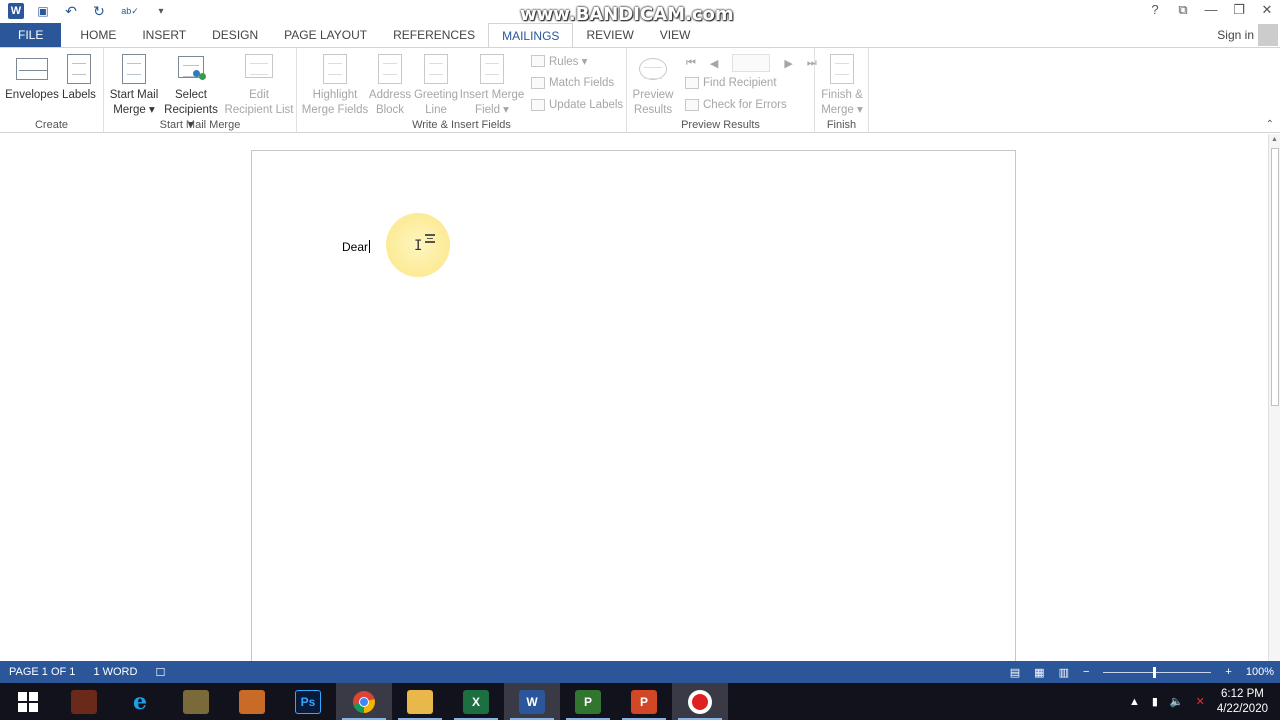 Image resolution: width=1280 pixels, height=720 pixels. I want to click on help-icon: ?, so click(1155, 10).